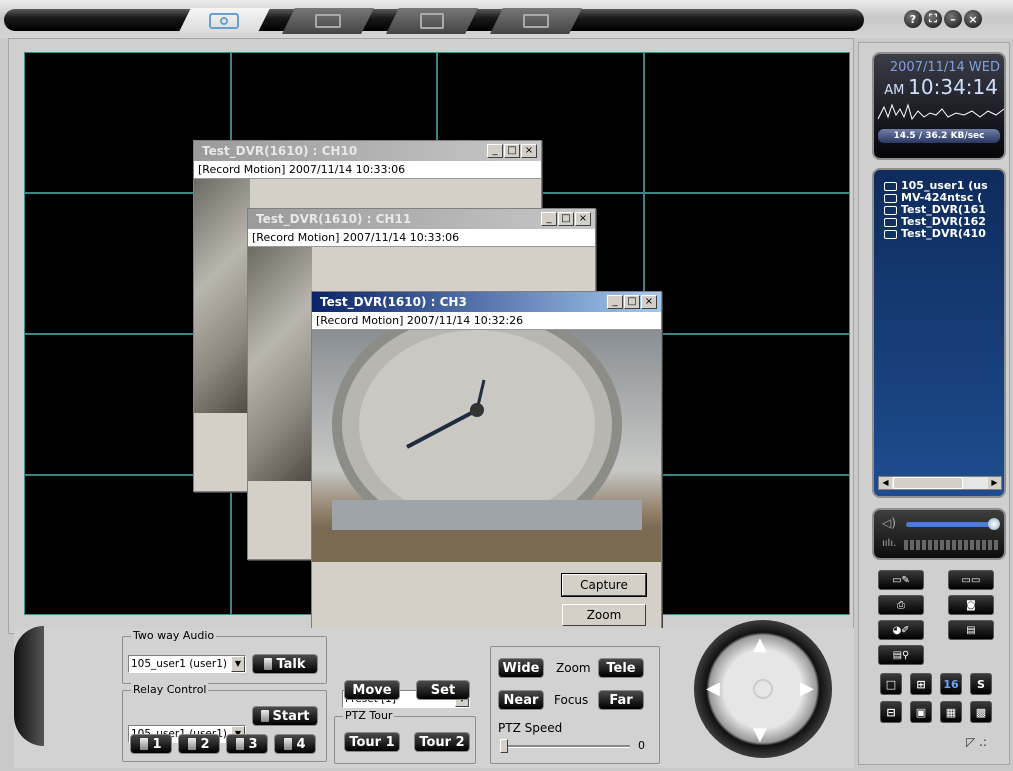  Describe the element at coordinates (994, 524) in the screenshot. I see `volume-slider-thumb` at that location.